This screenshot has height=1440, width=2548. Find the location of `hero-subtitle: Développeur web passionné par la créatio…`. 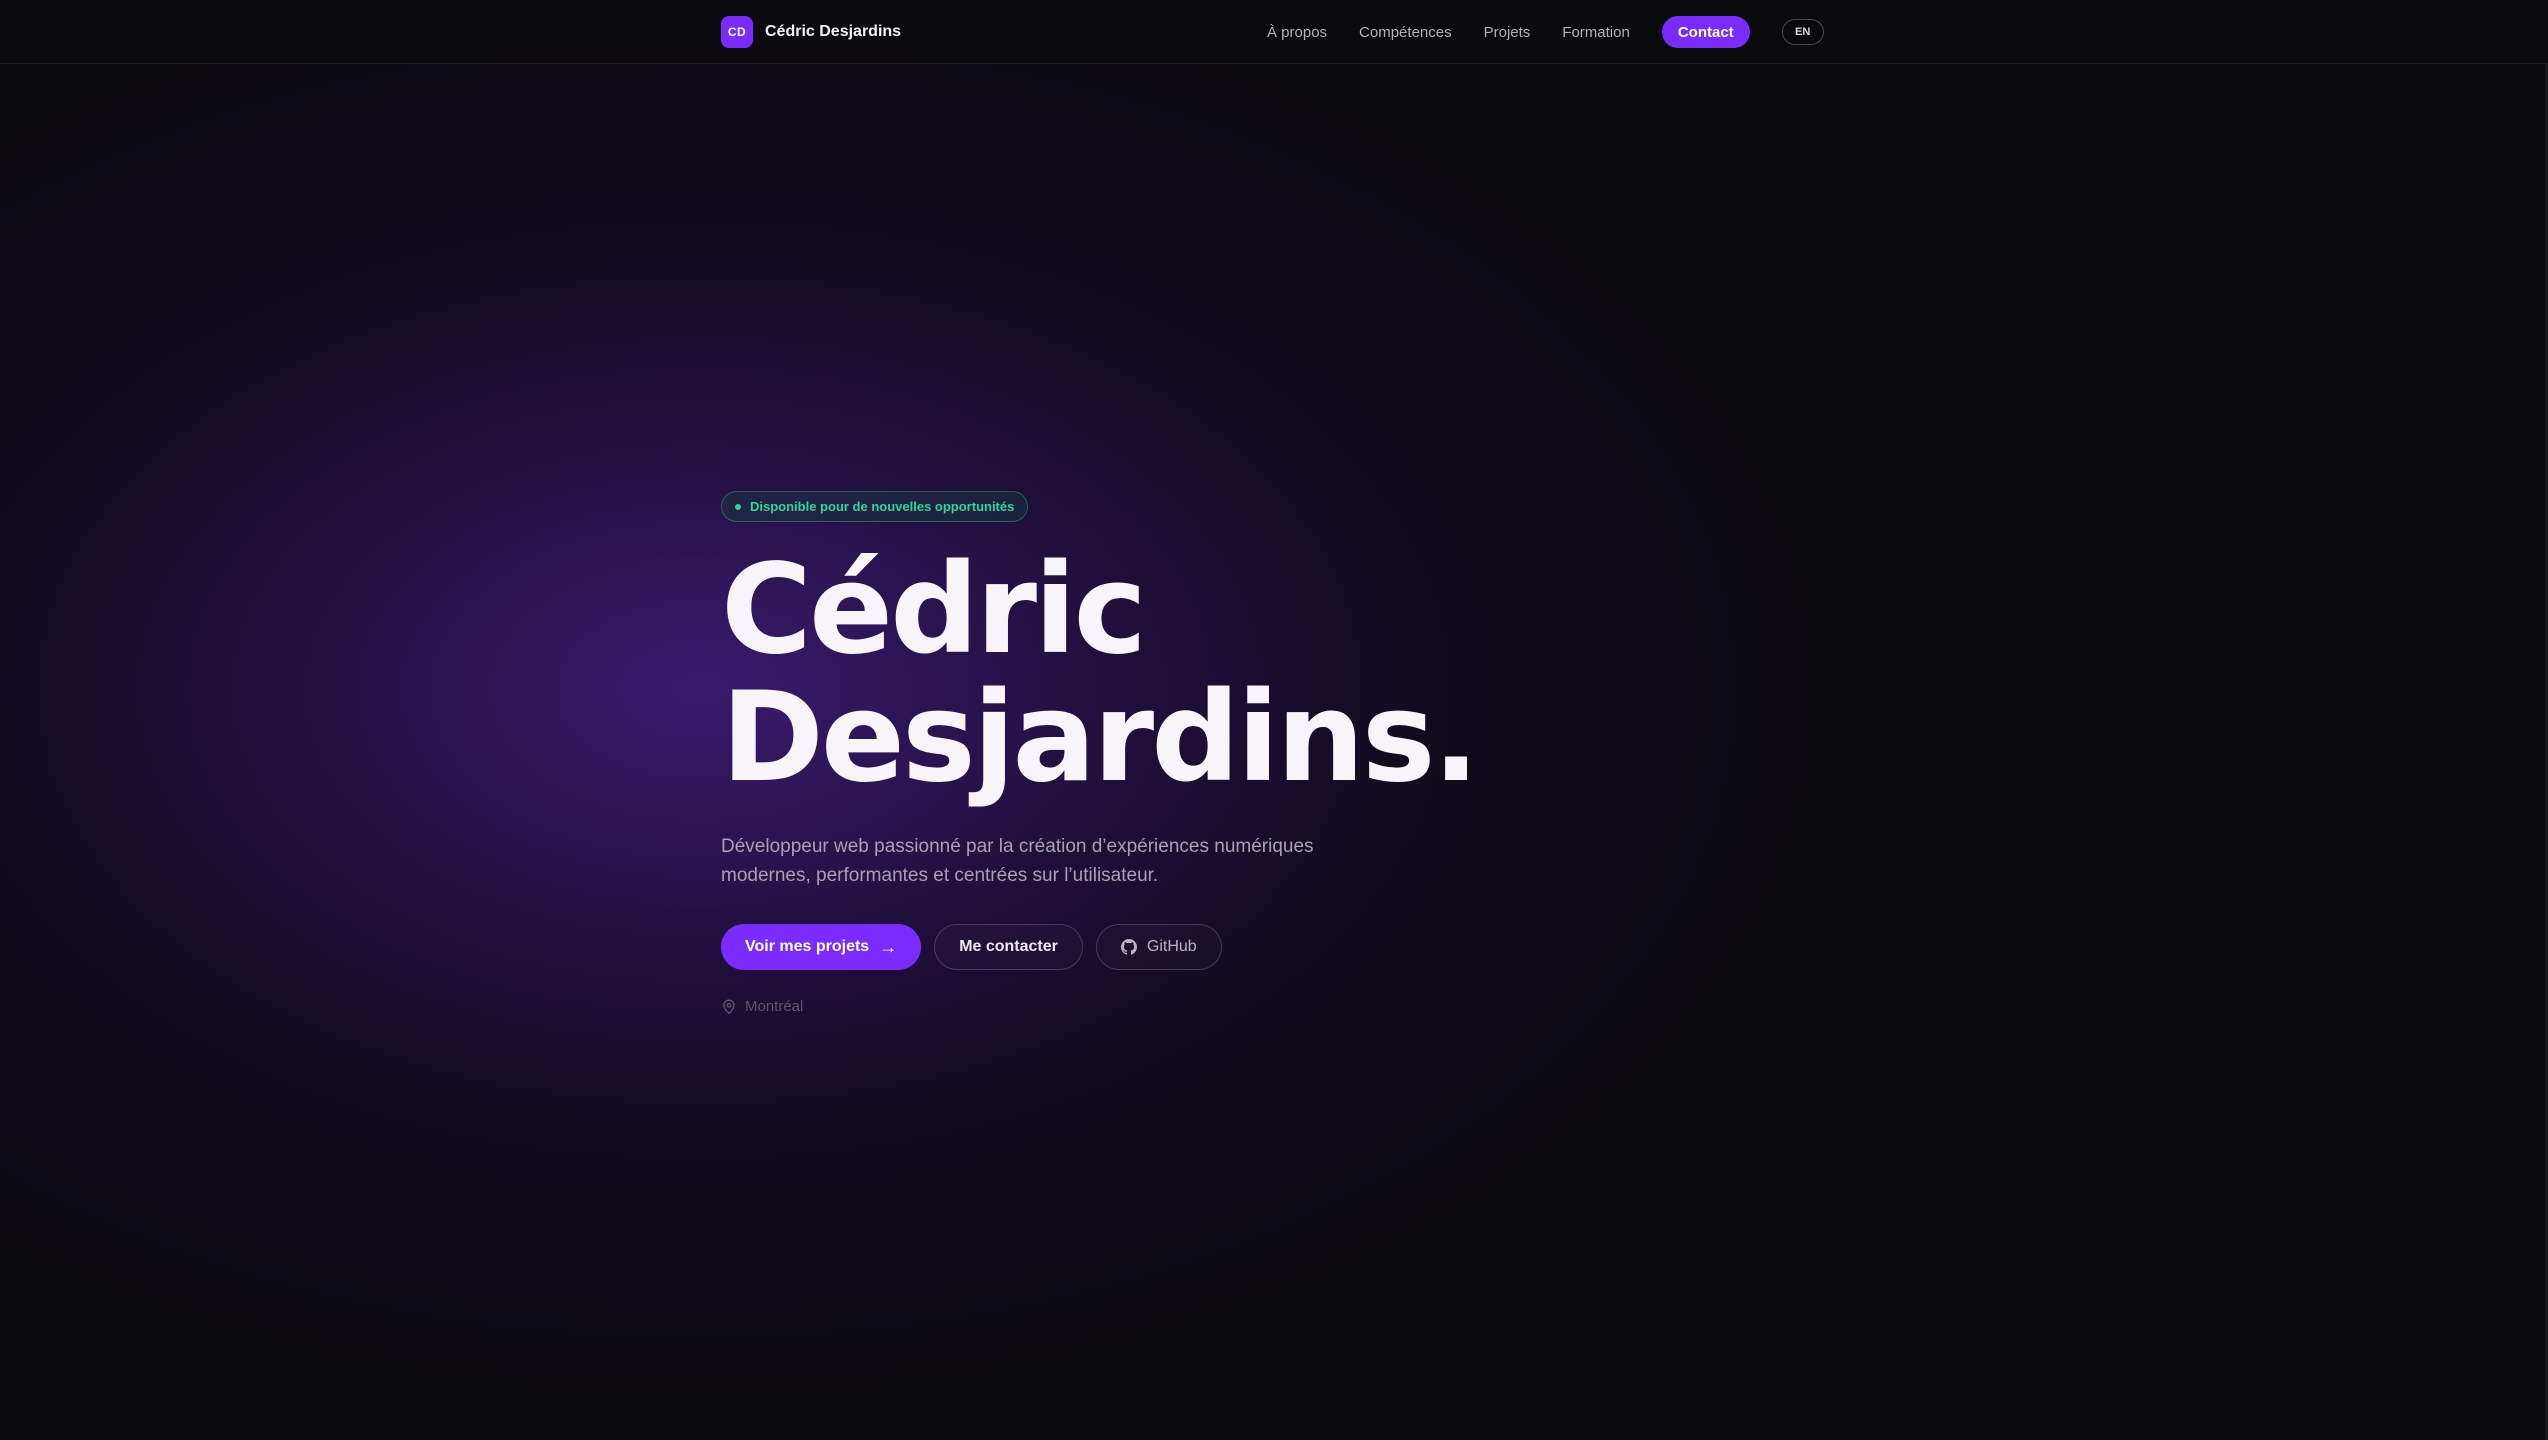

hero-subtitle: Développeur web passionné par la créatio… is located at coordinates (1017, 861).